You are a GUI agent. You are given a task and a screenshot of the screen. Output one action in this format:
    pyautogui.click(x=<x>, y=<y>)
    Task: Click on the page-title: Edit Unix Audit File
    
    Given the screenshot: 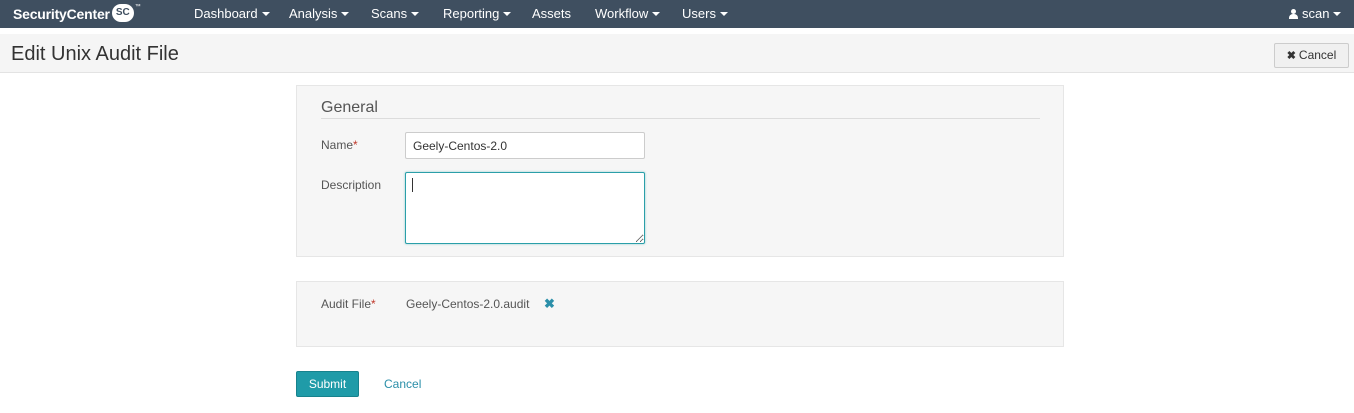 What is the action you would take?
    pyautogui.click(x=95, y=54)
    